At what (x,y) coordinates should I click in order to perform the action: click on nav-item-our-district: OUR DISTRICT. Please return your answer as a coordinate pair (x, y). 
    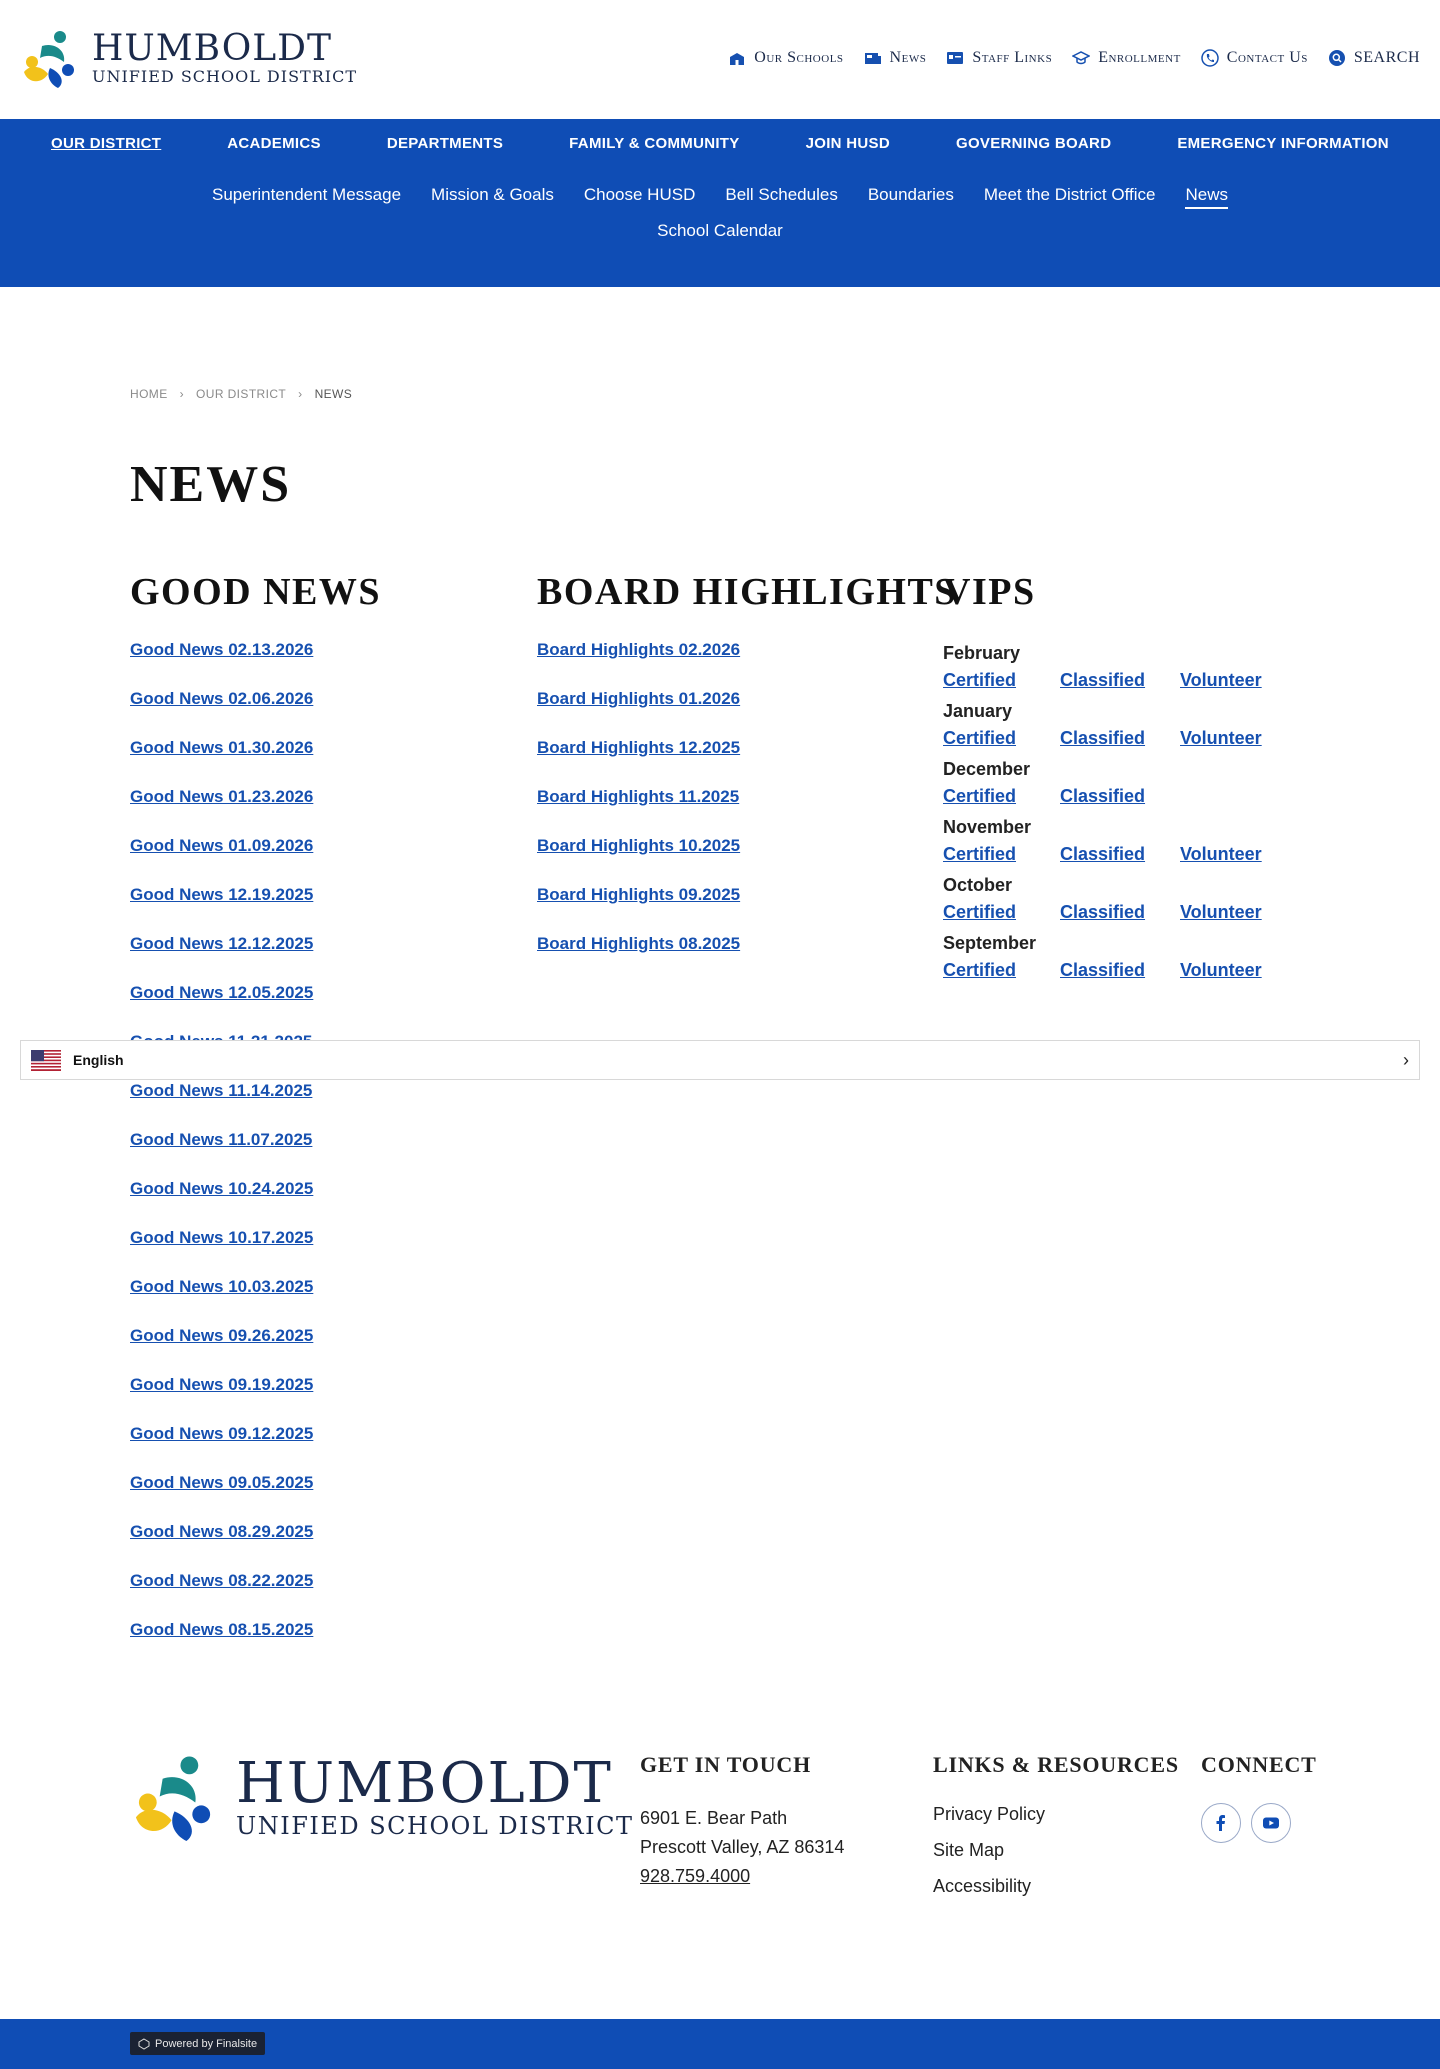
    Looking at the image, I should click on (106, 143).